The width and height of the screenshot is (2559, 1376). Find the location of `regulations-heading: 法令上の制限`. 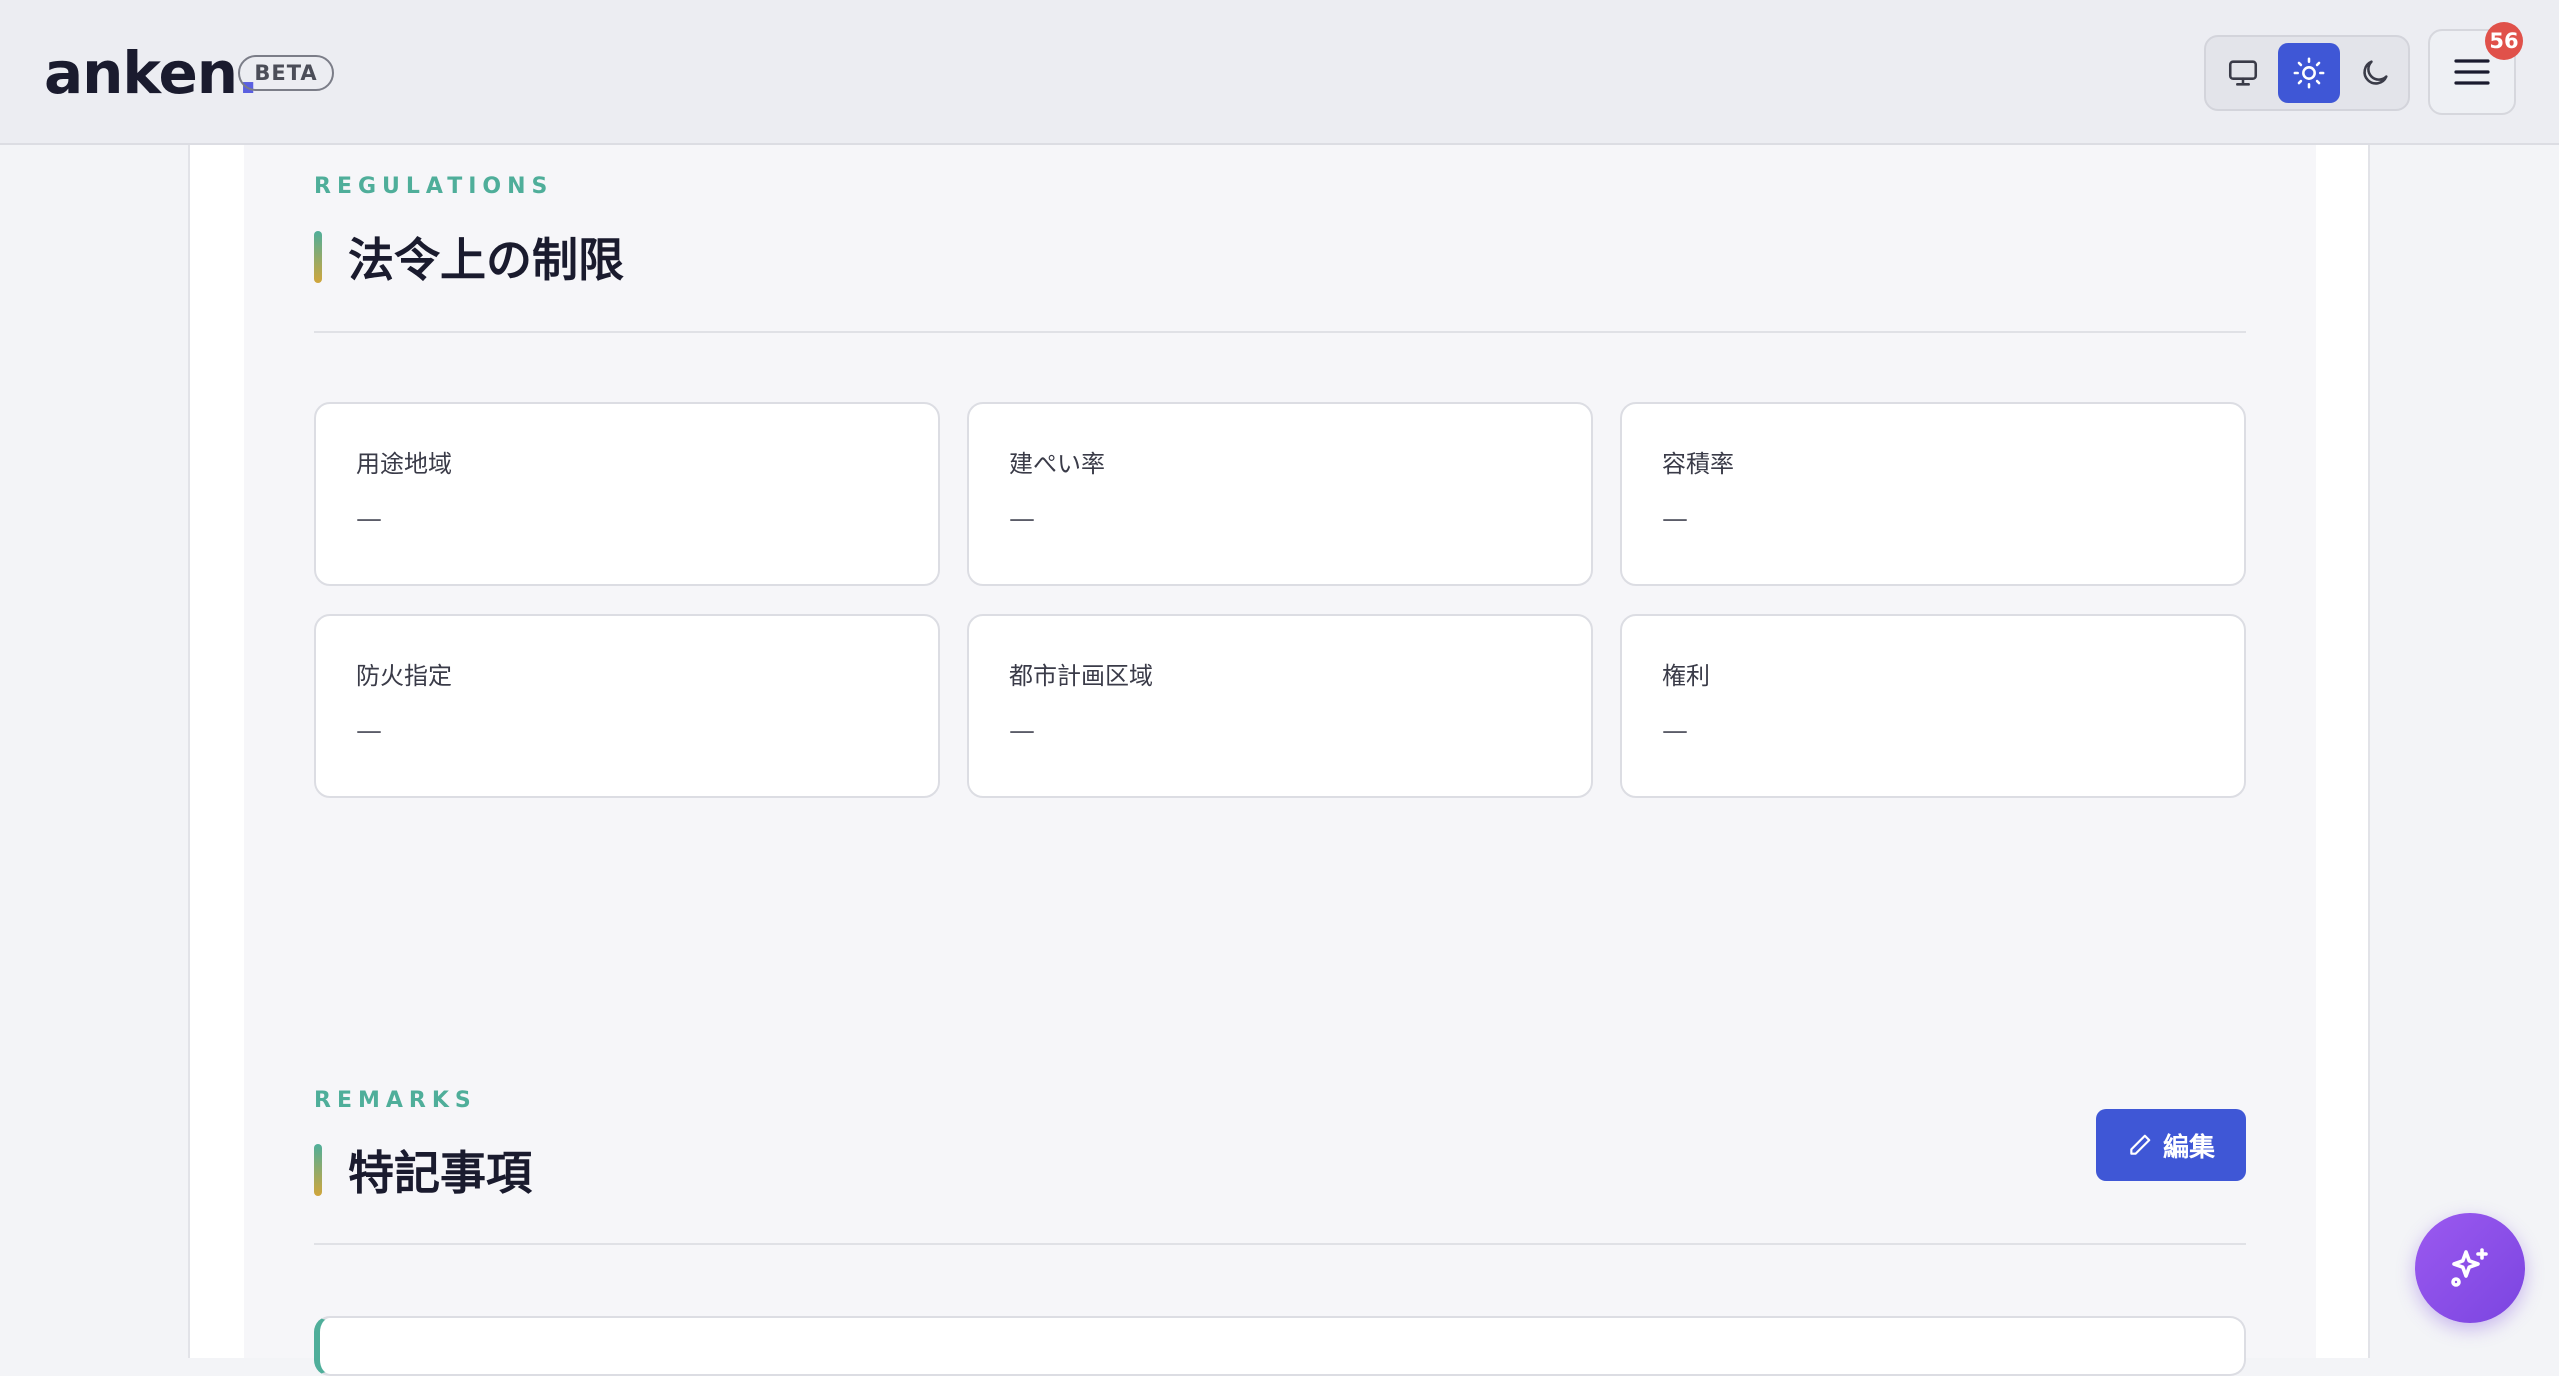

regulations-heading: 法令上の制限 is located at coordinates (469, 258).